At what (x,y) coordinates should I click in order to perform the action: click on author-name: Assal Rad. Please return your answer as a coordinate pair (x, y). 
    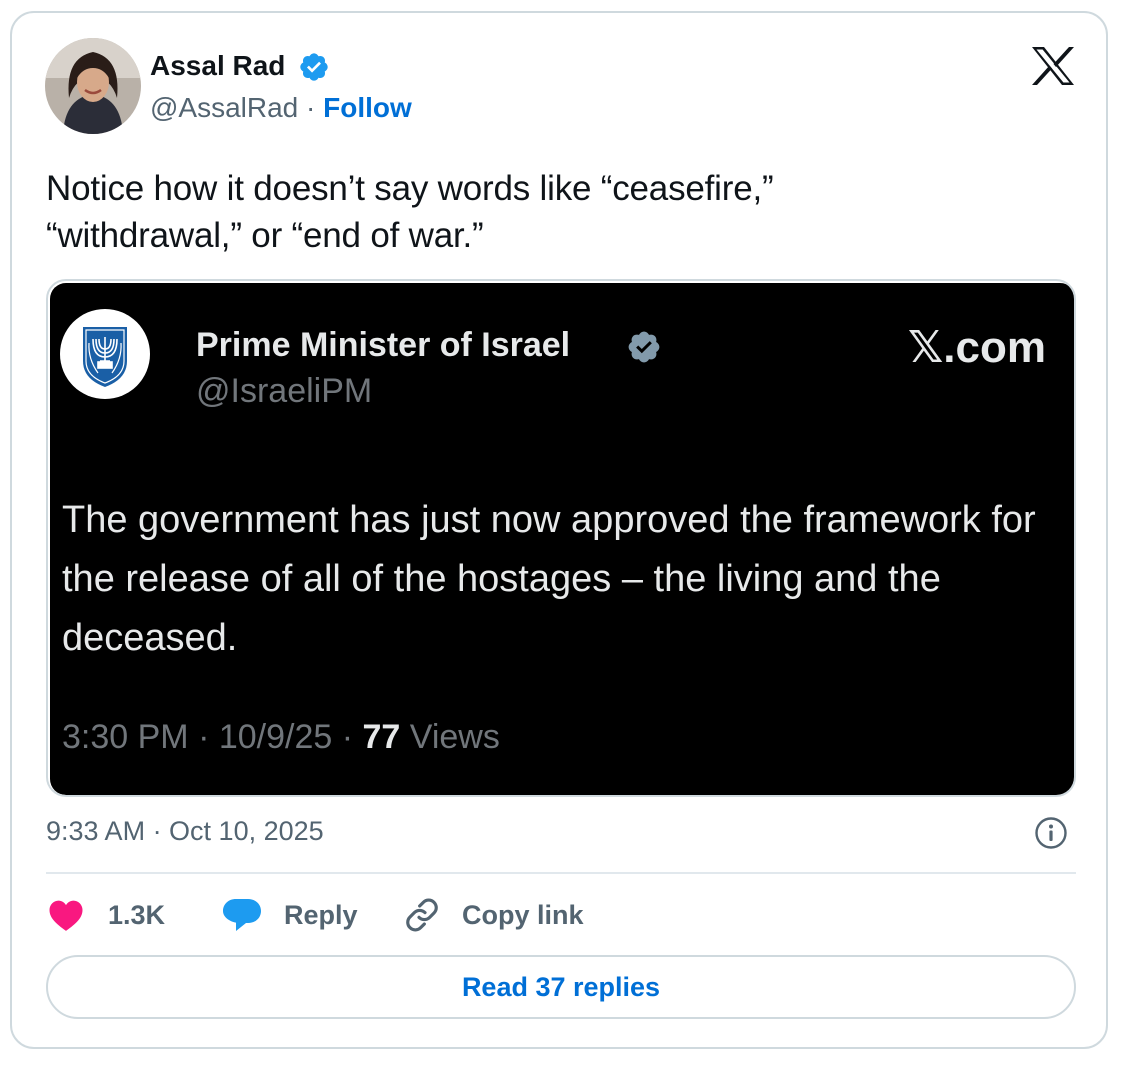
    Looking at the image, I should click on (217, 66).